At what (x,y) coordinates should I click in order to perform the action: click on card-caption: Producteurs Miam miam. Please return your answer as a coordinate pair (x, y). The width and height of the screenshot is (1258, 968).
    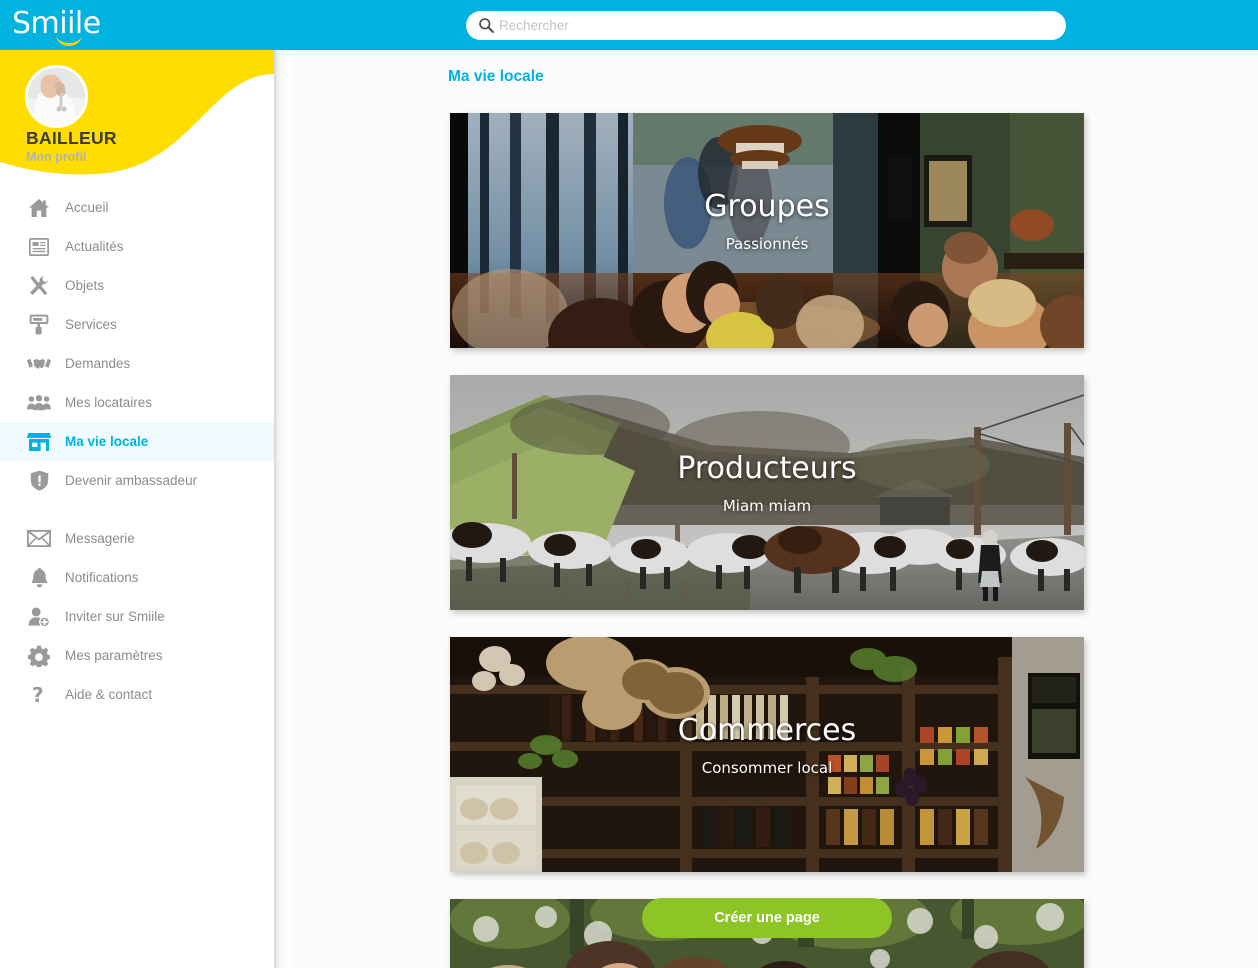
    Looking at the image, I should click on (767, 484).